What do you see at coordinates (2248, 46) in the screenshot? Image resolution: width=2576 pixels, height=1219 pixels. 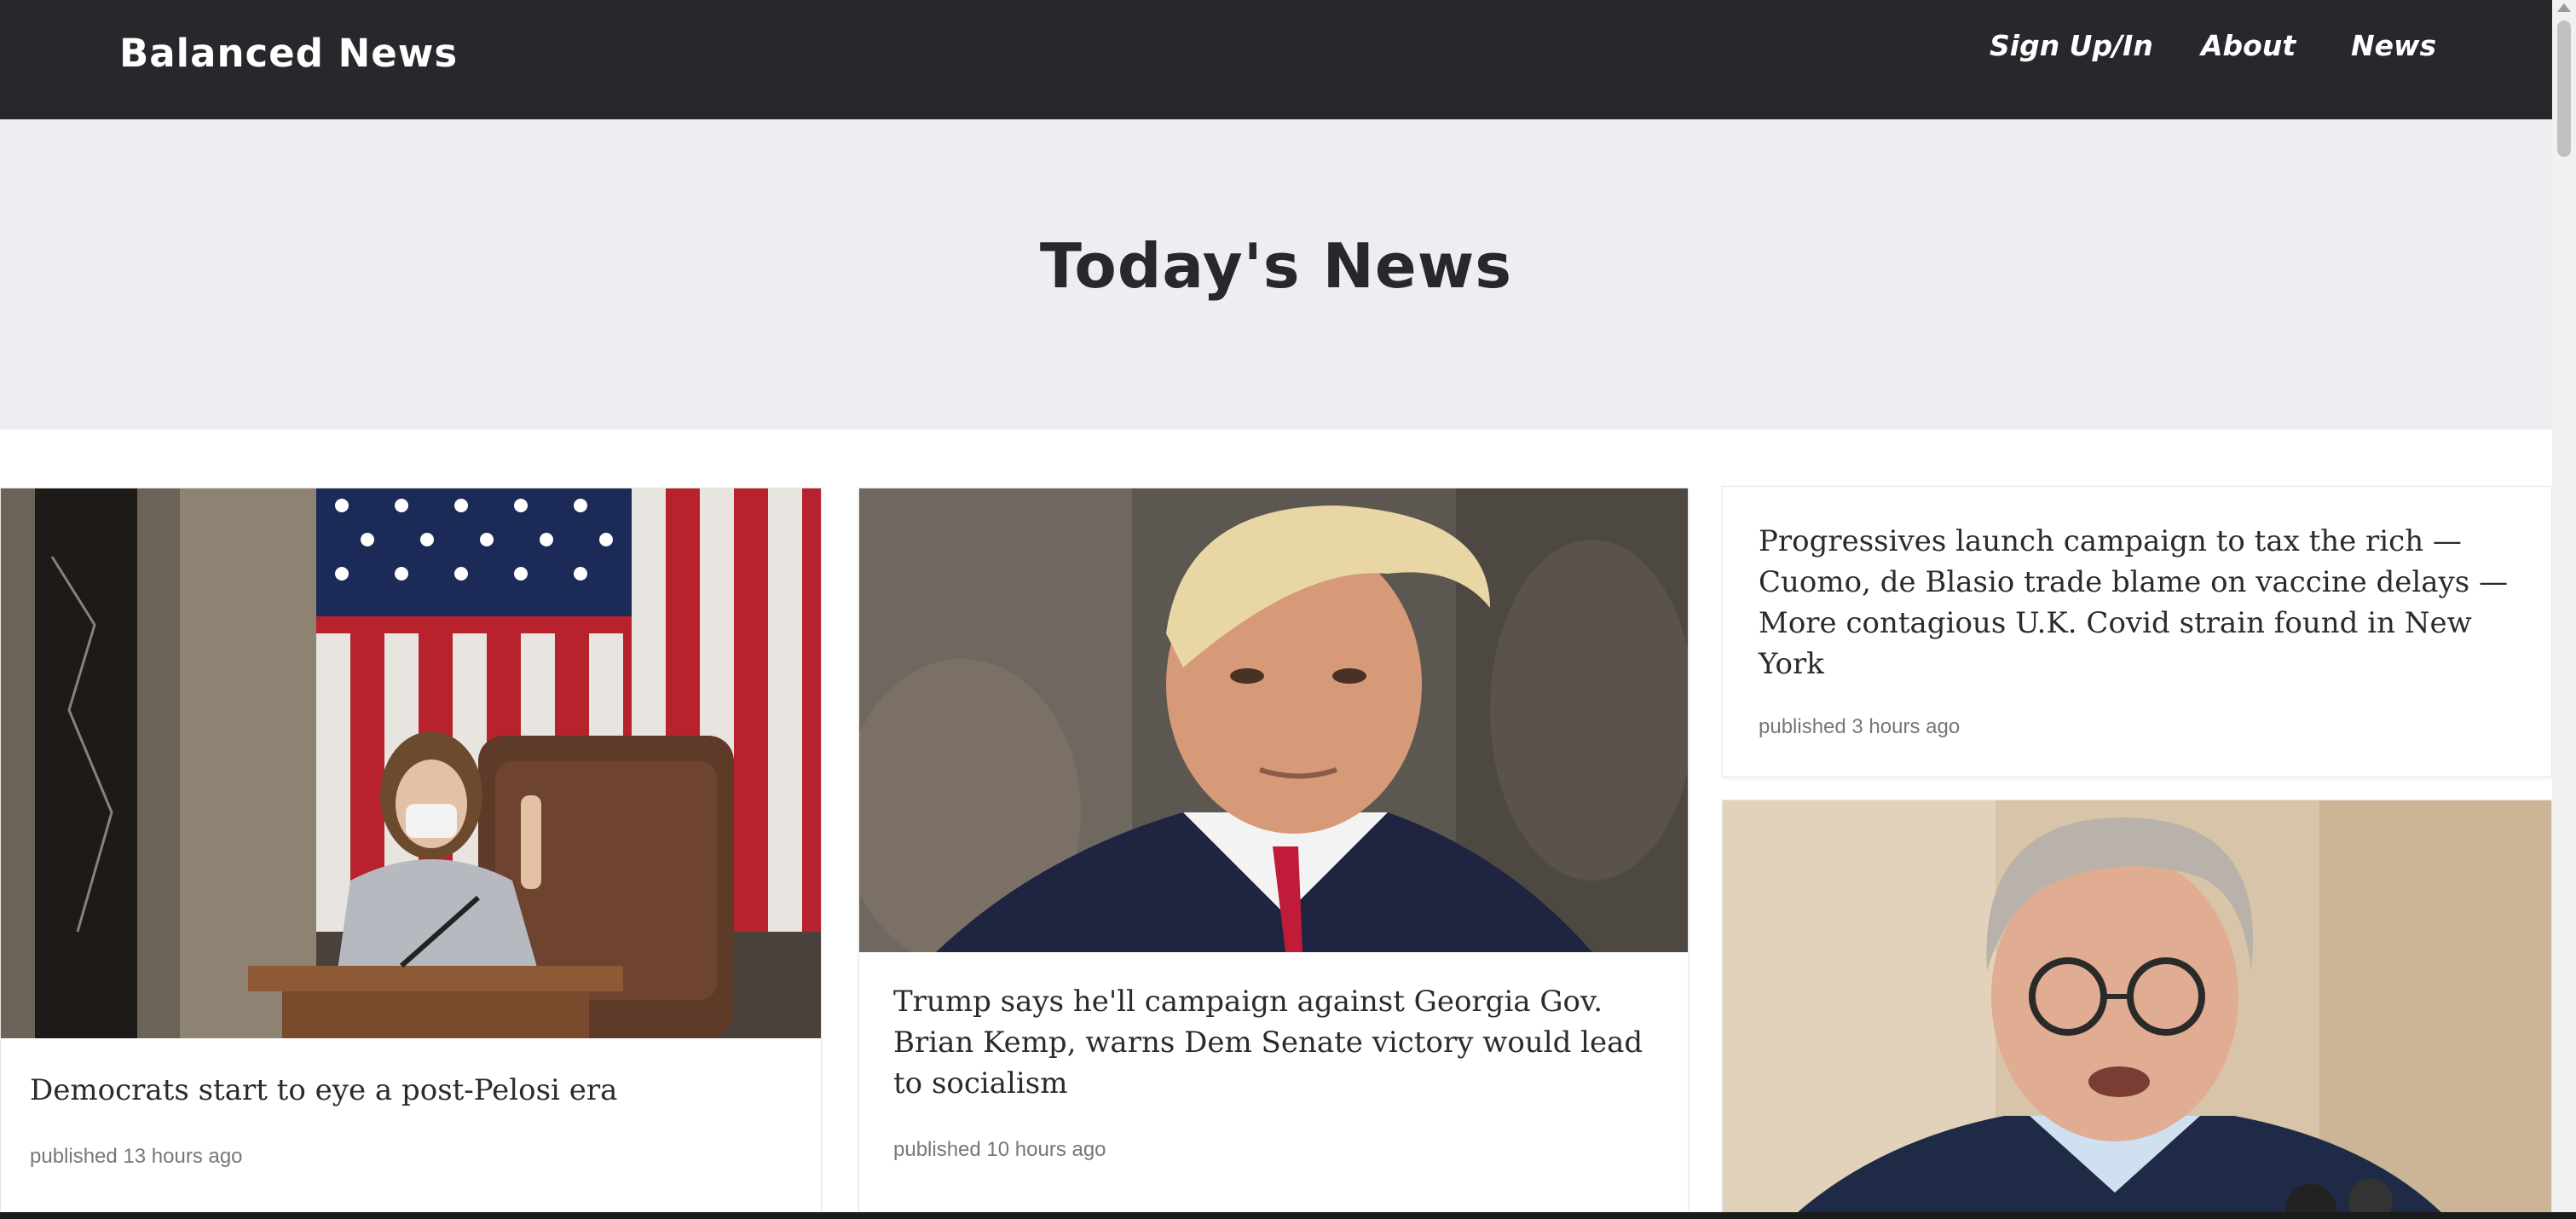 I see `nav-link-about: About` at bounding box center [2248, 46].